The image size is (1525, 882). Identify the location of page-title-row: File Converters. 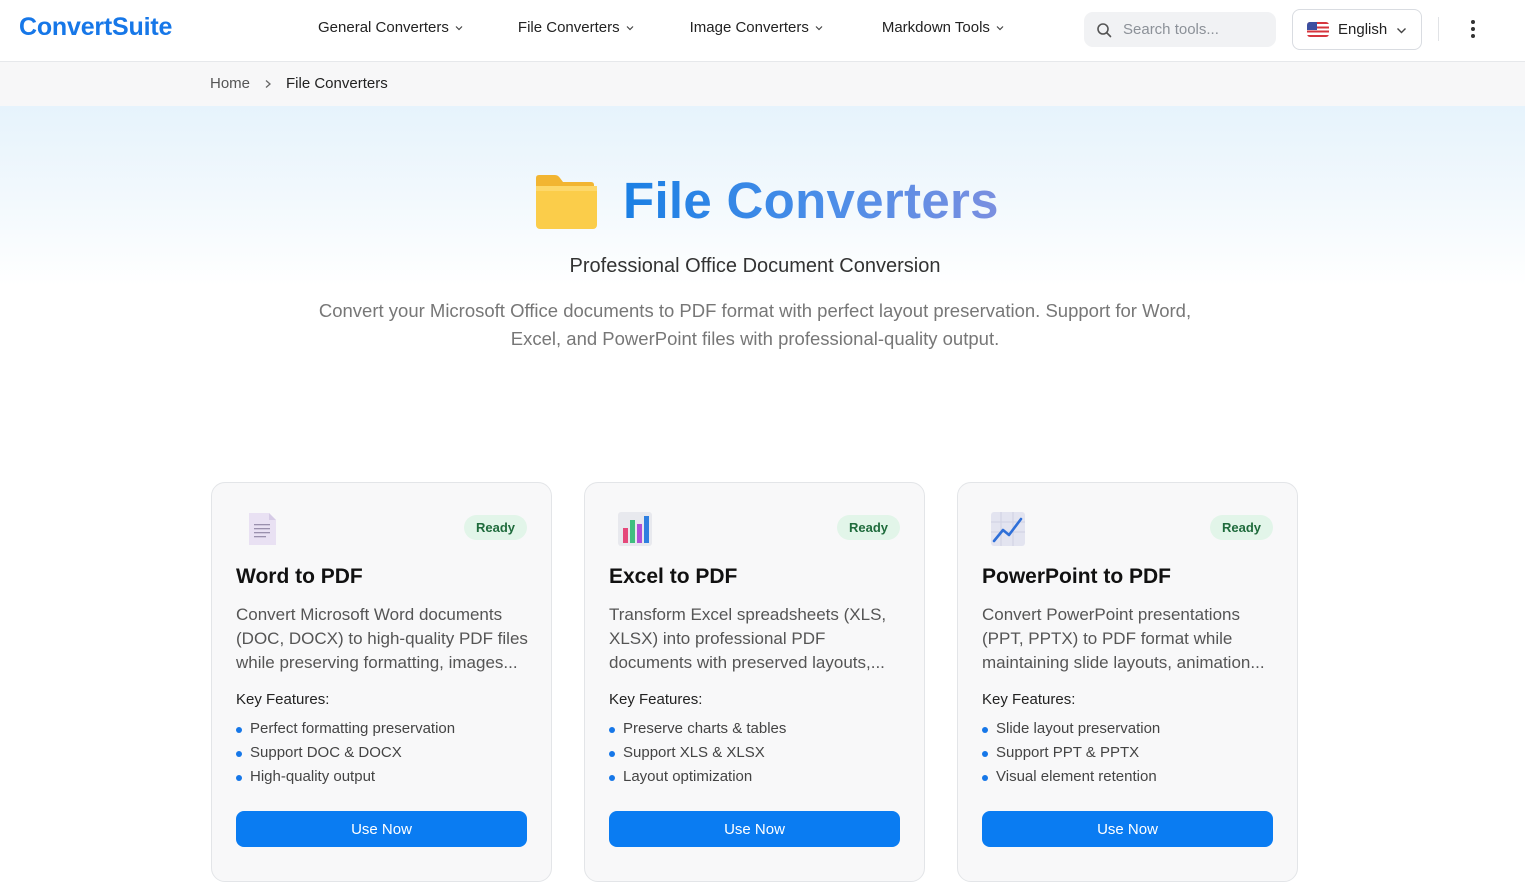
(766, 201).